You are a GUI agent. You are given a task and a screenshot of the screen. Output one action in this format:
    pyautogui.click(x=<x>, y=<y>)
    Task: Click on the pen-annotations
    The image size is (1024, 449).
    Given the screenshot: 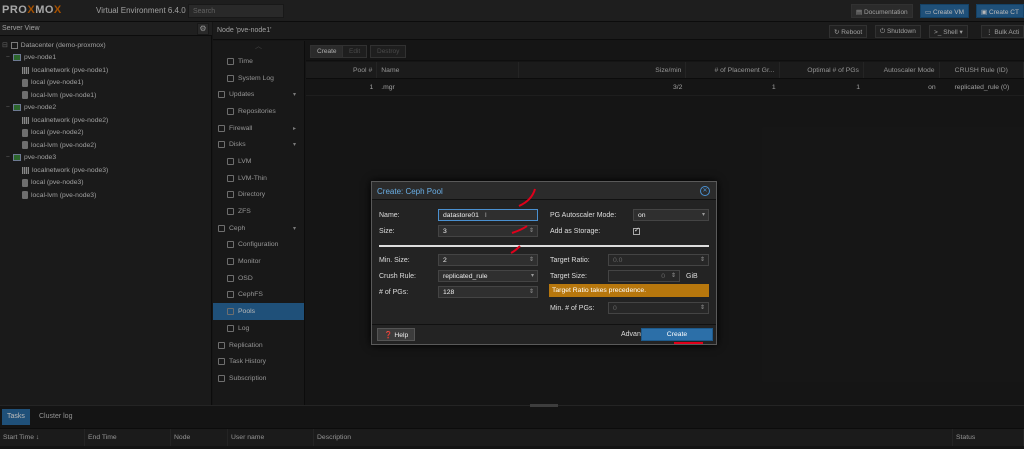 What is the action you would take?
    pyautogui.click(x=606, y=266)
    